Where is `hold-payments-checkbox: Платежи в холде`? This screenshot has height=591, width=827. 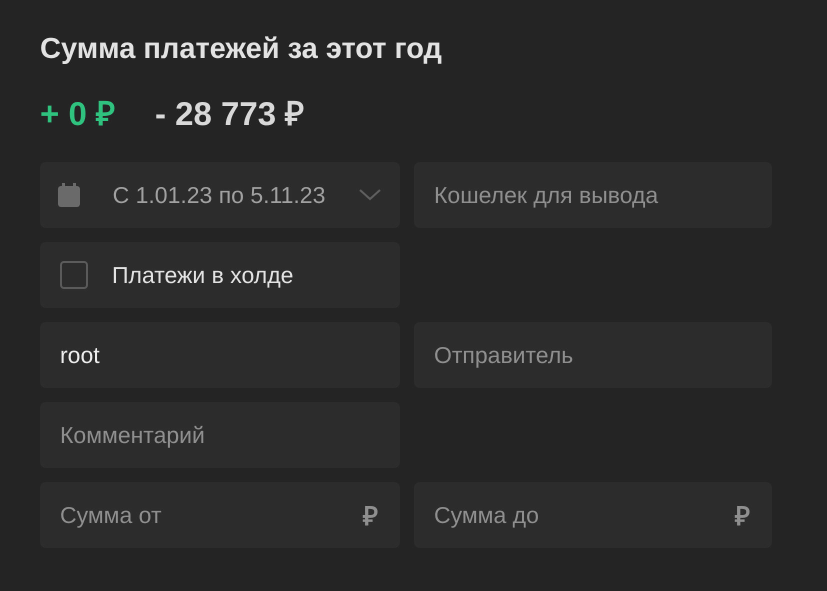
hold-payments-checkbox: Платежи в холде is located at coordinates (220, 275).